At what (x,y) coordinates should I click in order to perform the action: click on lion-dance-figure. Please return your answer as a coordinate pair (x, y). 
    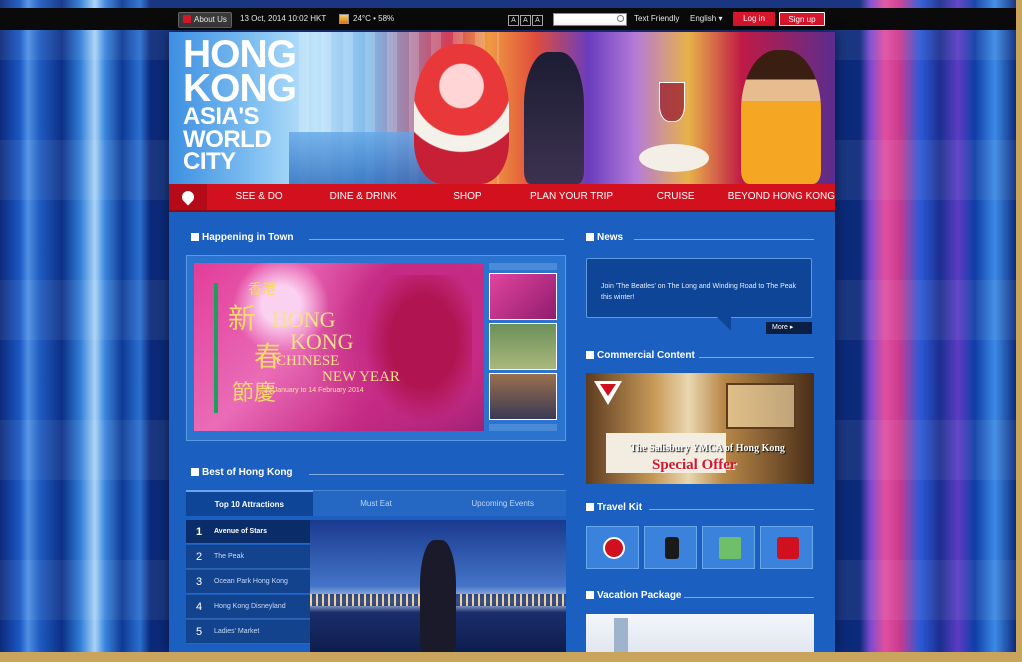
    Looking at the image, I should click on (461, 114).